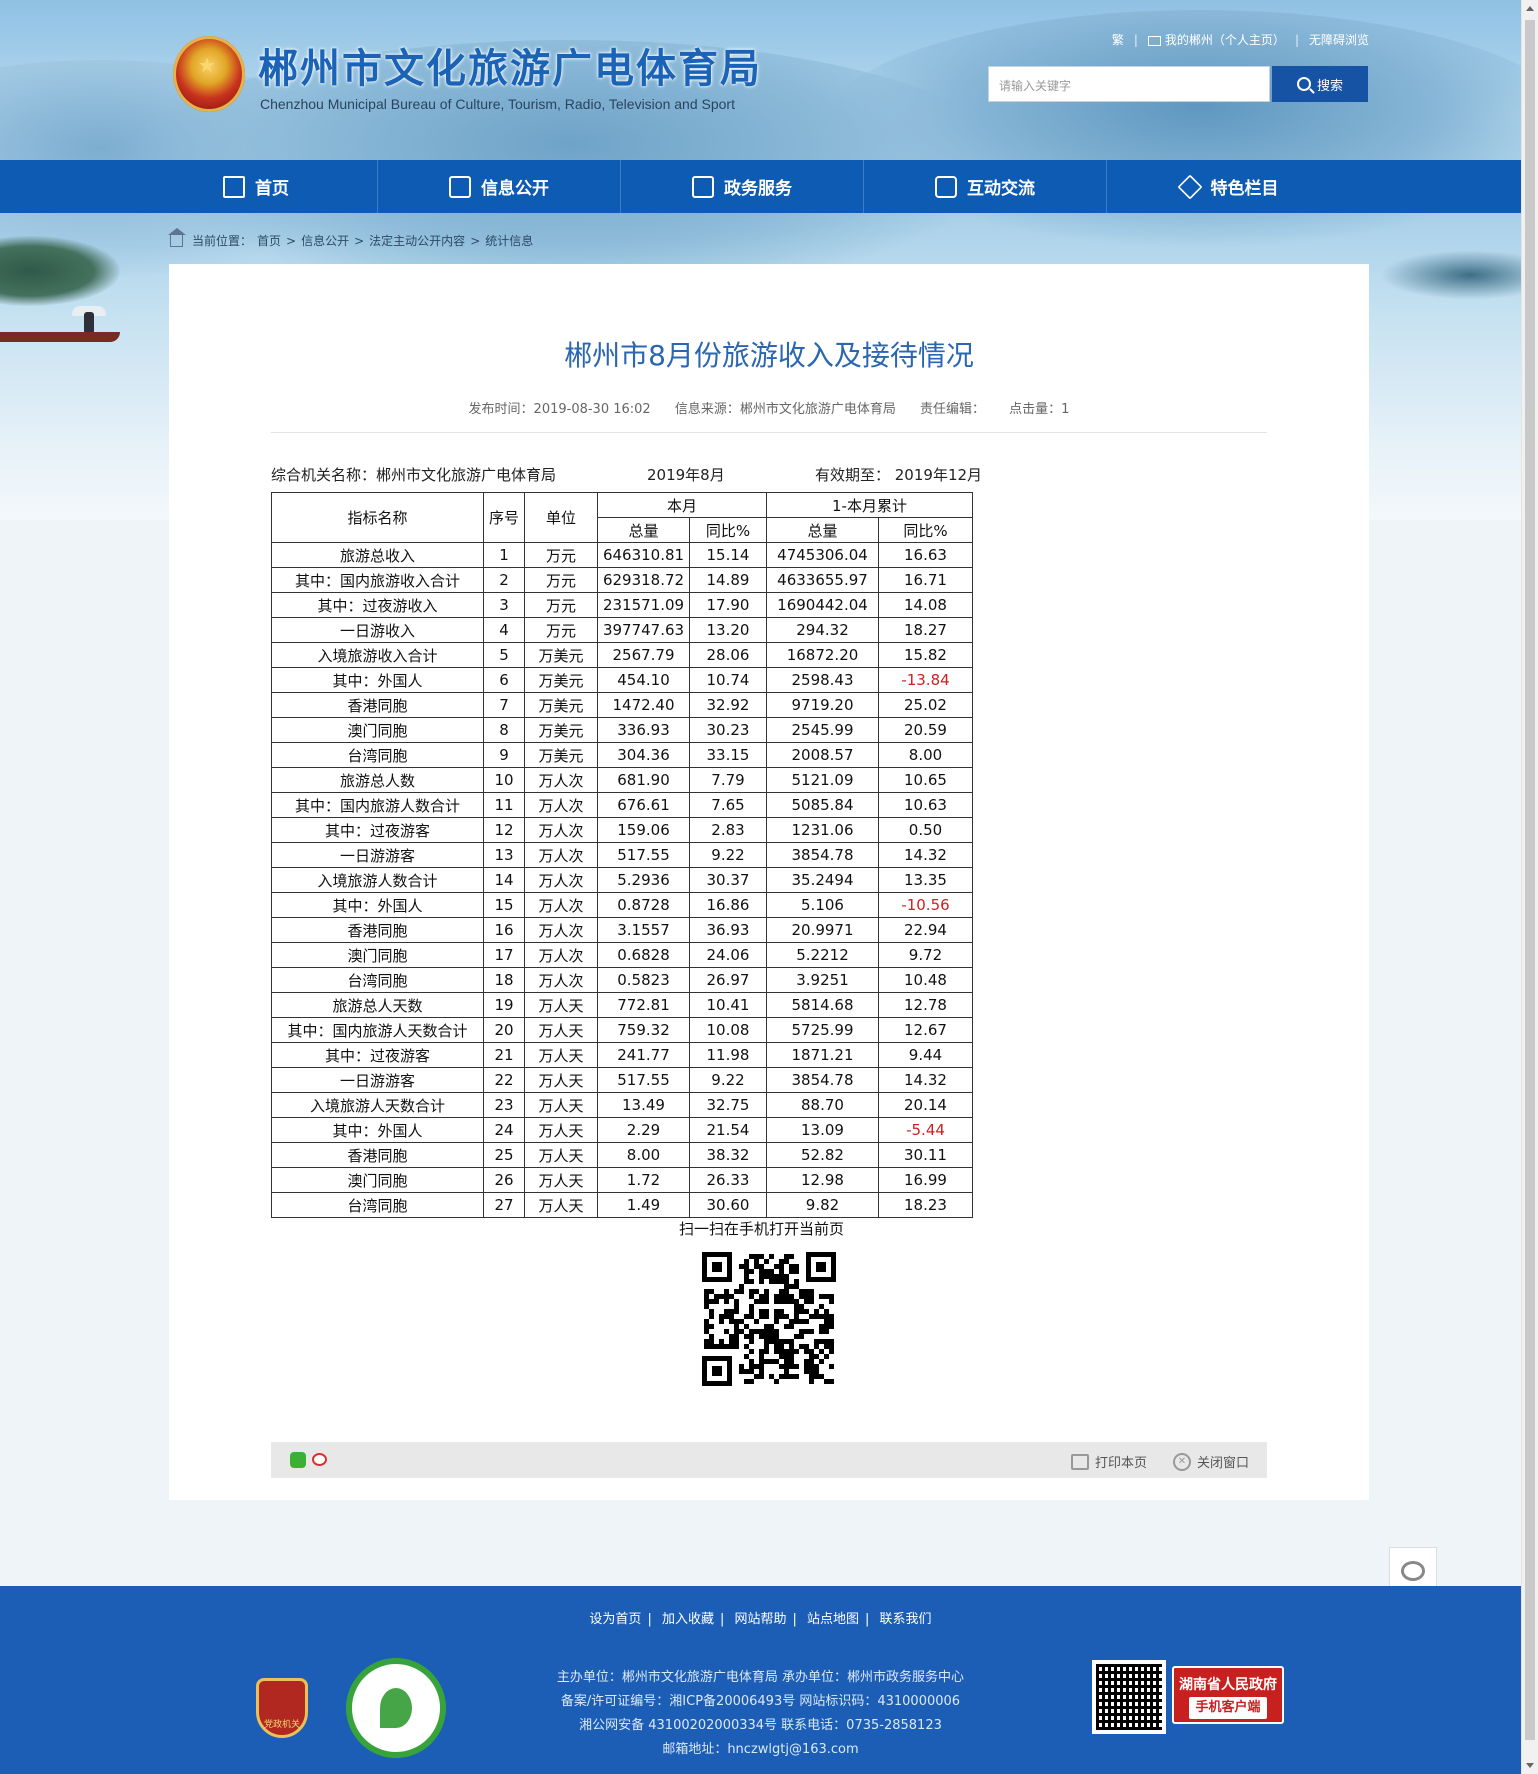 This screenshot has height=1774, width=1538. What do you see at coordinates (1228, 1695) in the screenshot?
I see `hunan-gov-app-button: 湖南省人民政府 手机客户端` at bounding box center [1228, 1695].